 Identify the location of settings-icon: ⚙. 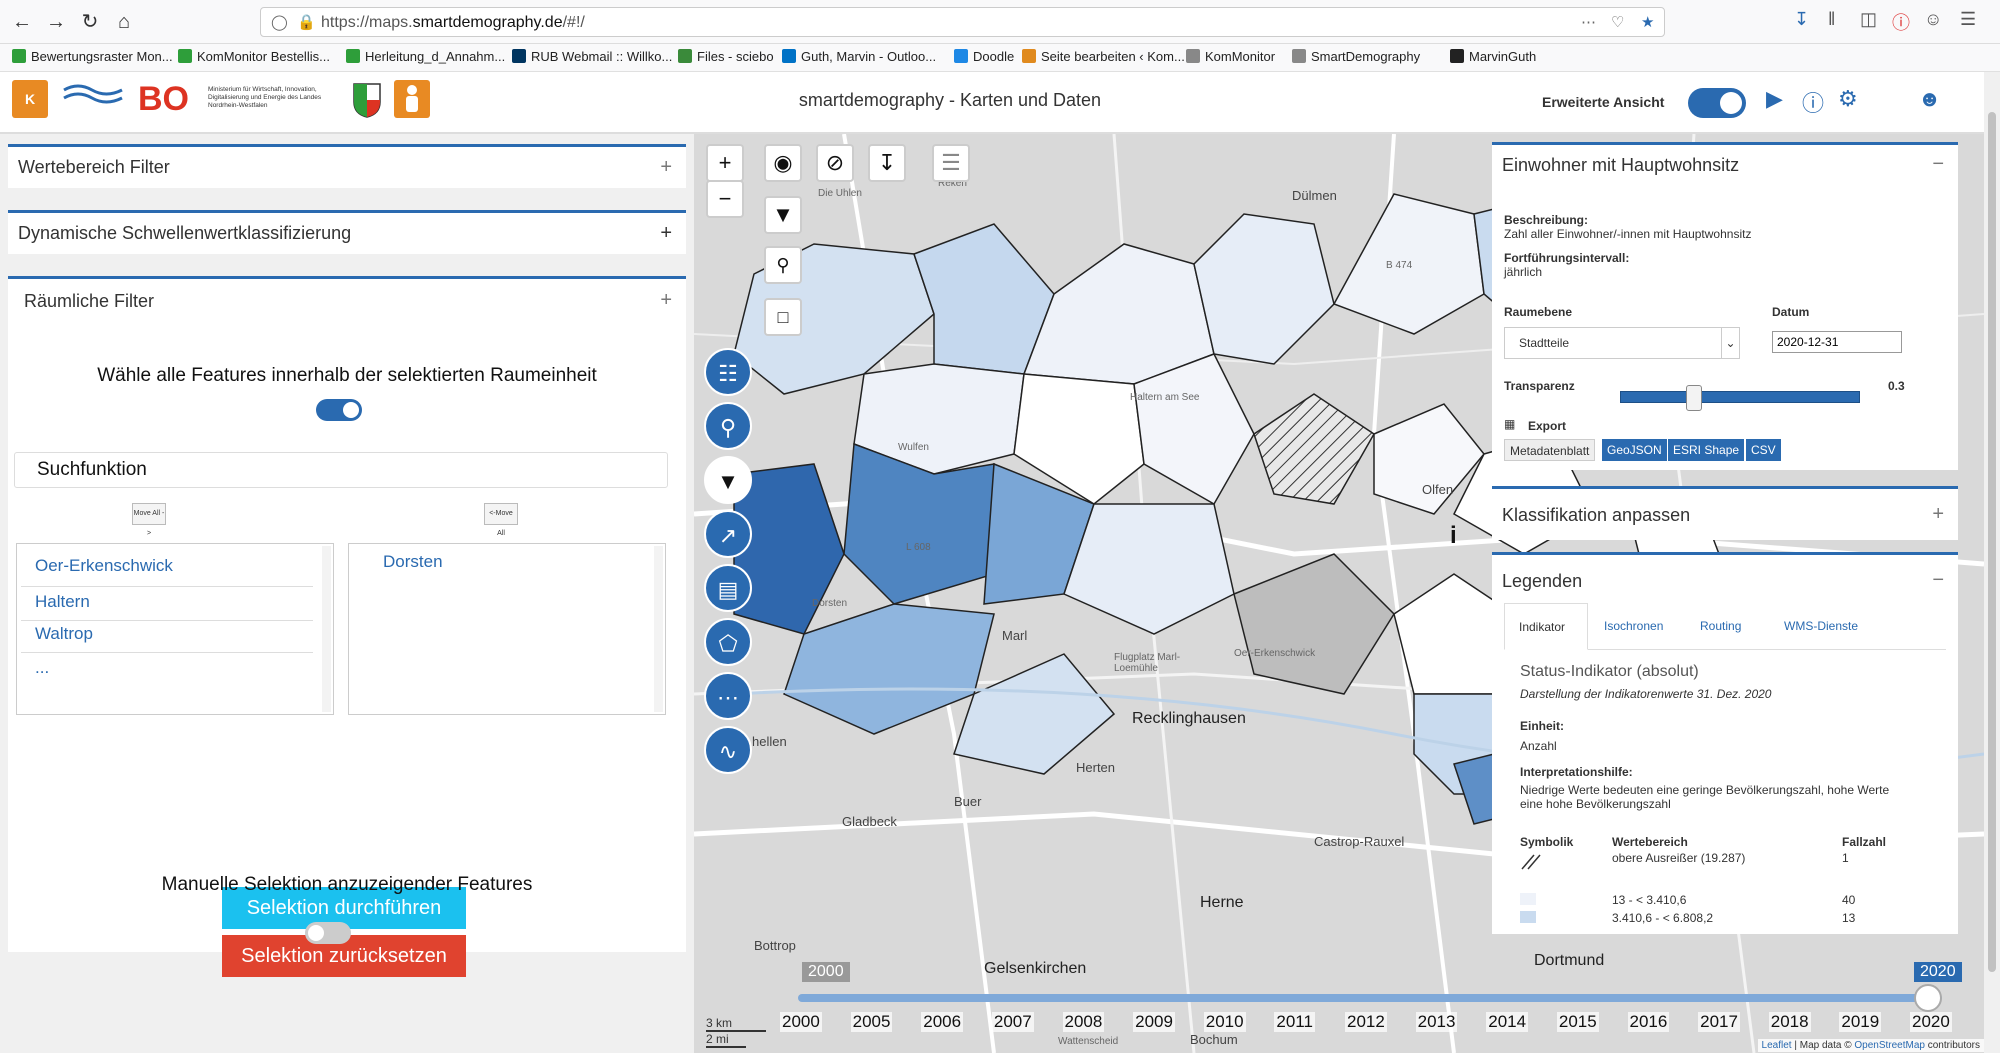
(1848, 99).